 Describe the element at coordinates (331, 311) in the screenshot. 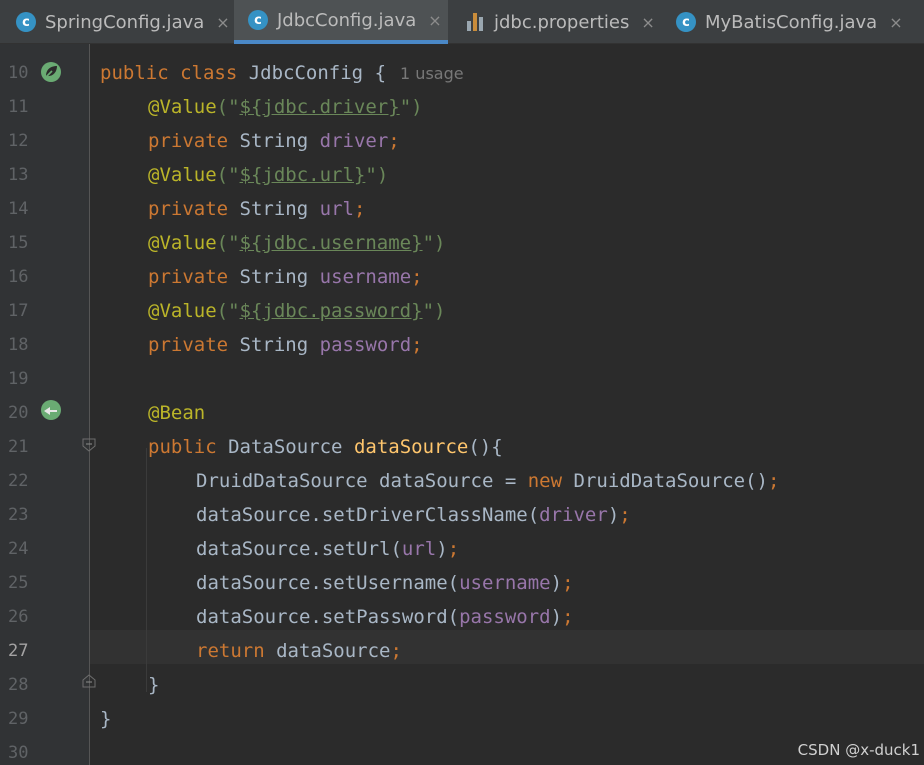

I see `property-placeholder: ${jdbc.password}` at that location.